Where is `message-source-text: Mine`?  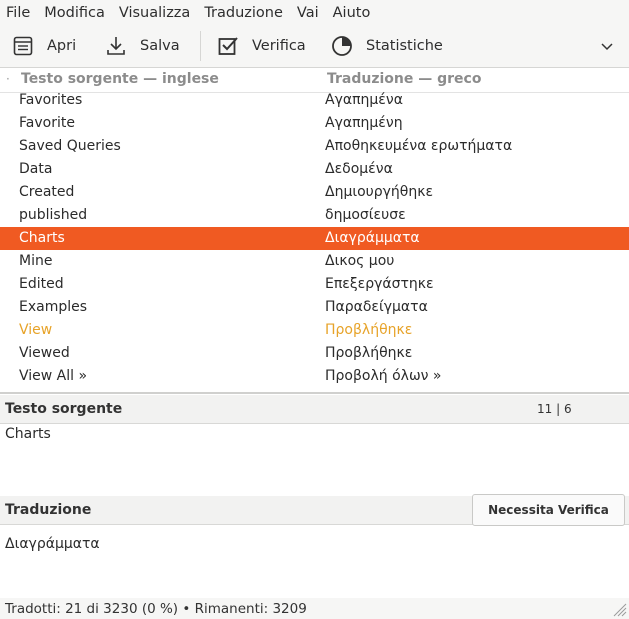 message-source-text: Mine is located at coordinates (36, 261).